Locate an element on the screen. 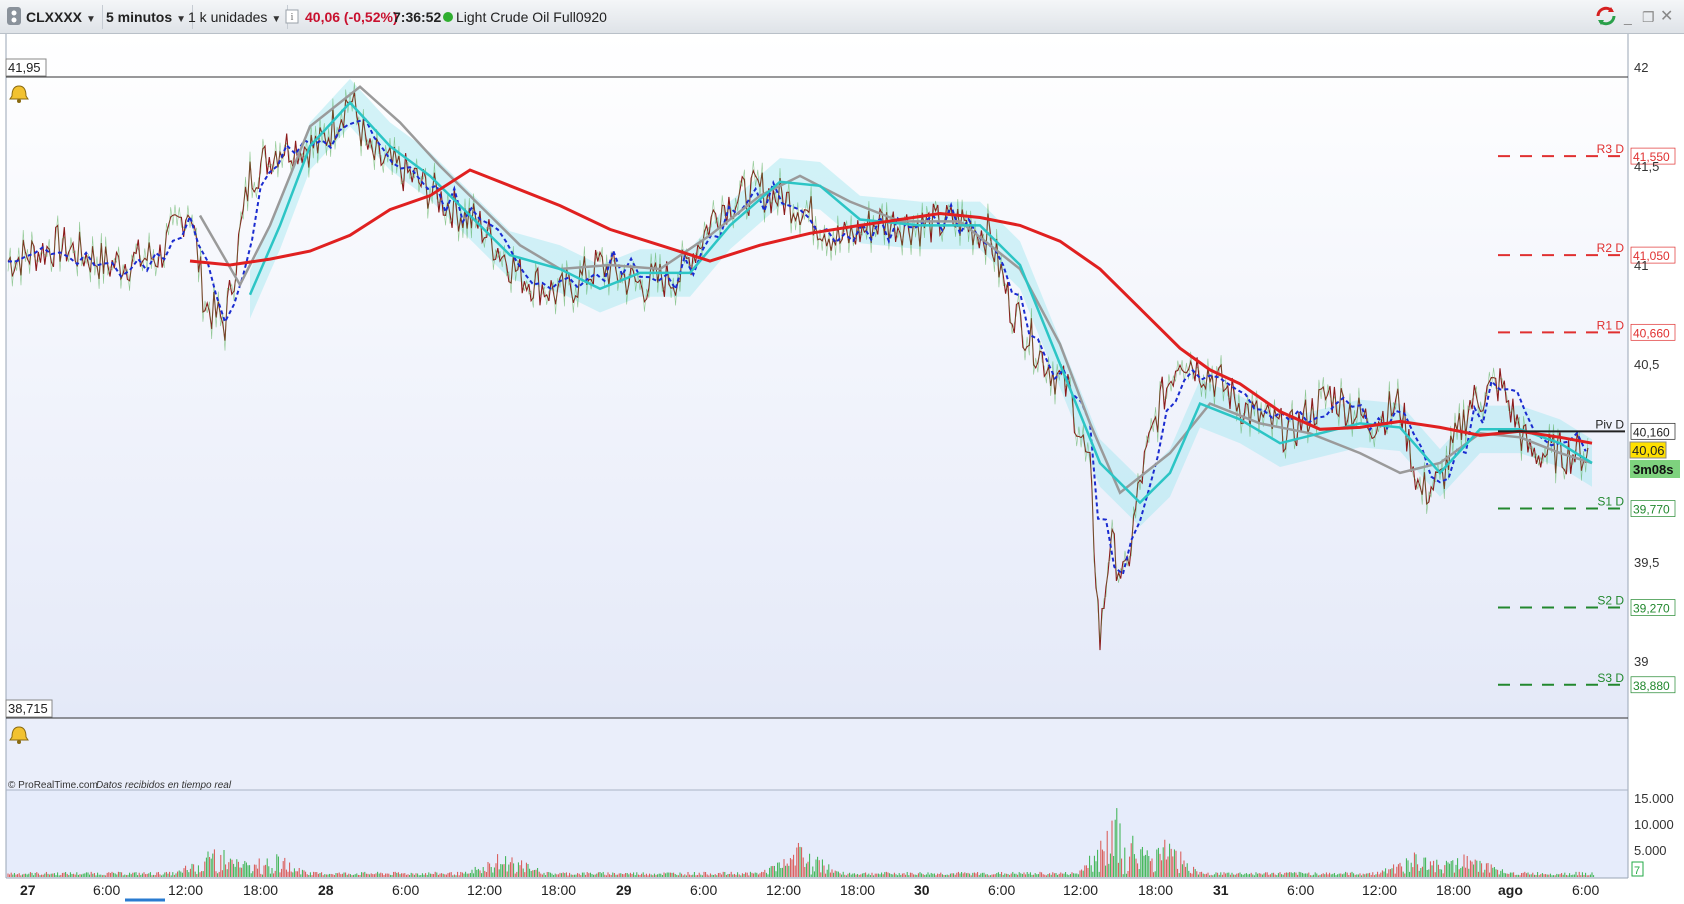 The height and width of the screenshot is (904, 1684). units-selector: 1 k unidades ▼ is located at coordinates (238, 17).